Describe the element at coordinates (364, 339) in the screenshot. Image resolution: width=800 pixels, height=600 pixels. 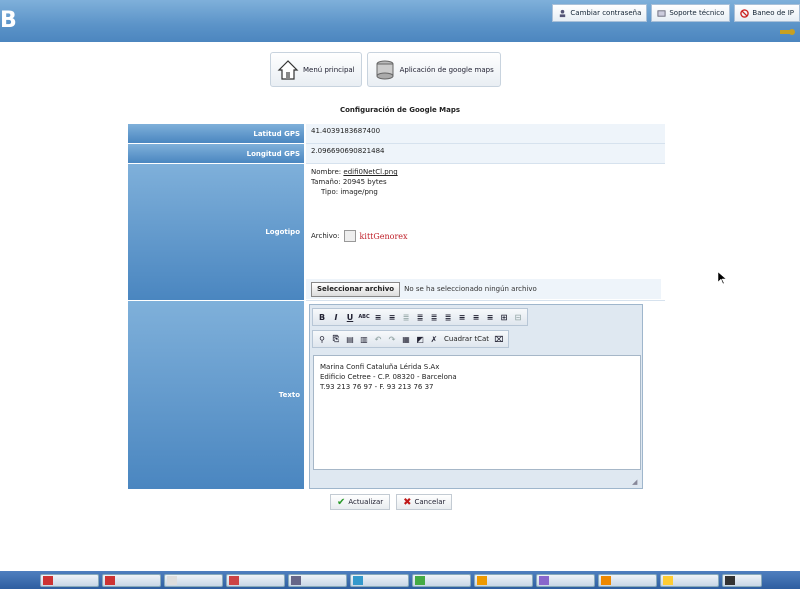
I see `paste-text-icon: ▥` at that location.